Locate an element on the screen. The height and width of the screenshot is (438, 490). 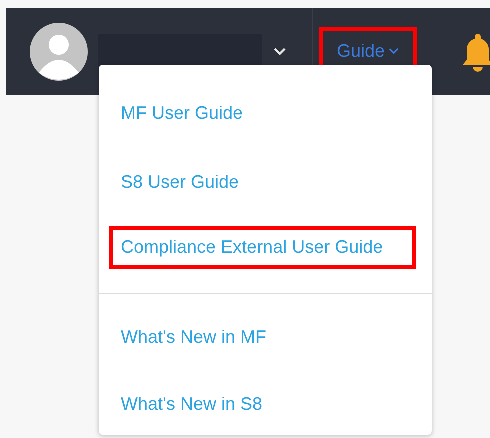
avatar-icon is located at coordinates (59, 51).